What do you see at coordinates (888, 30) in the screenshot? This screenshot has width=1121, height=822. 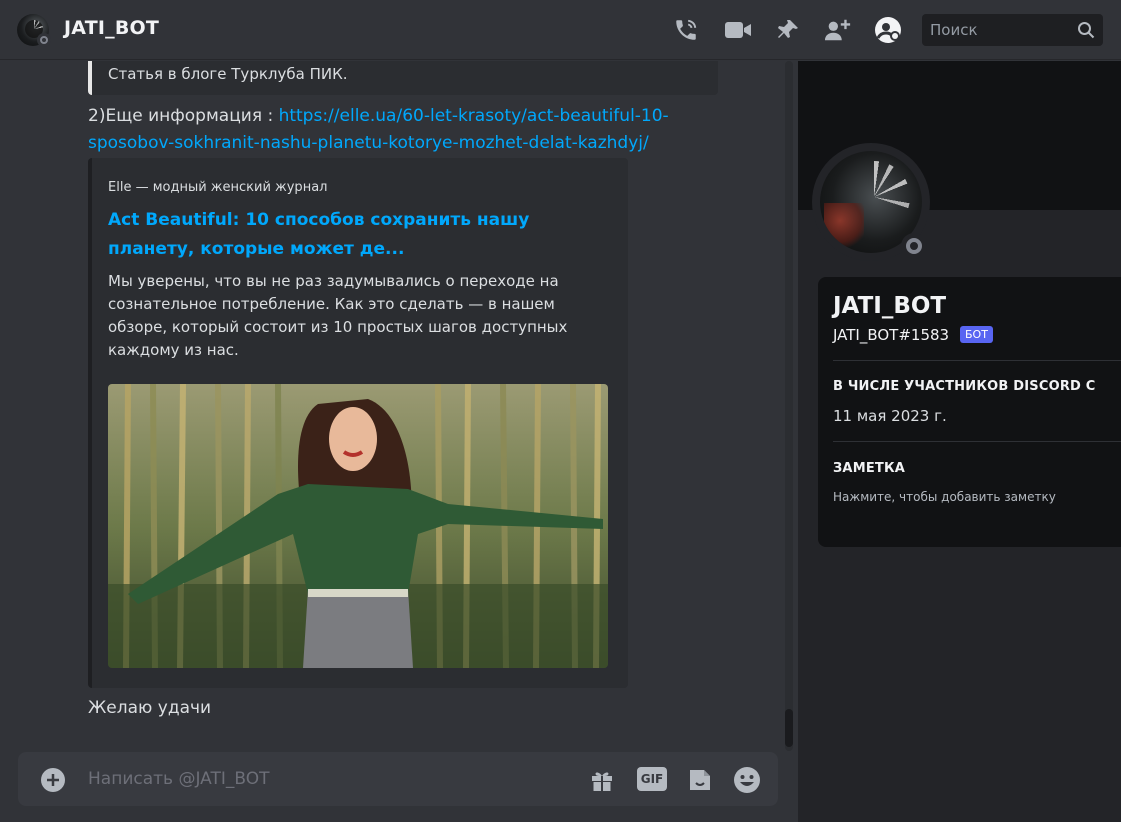 I see `profile-icon` at bounding box center [888, 30].